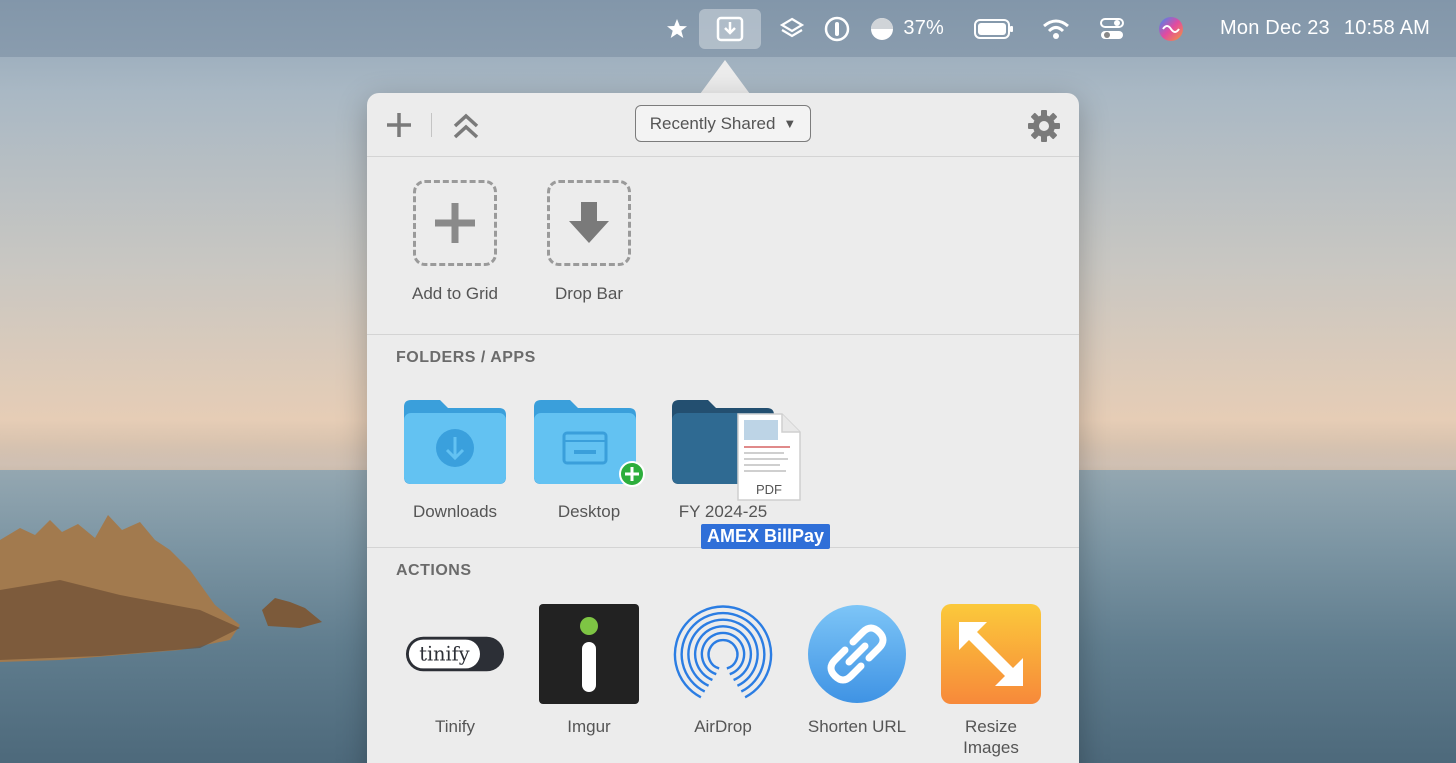 The image size is (1456, 763). I want to click on folder-downloads: Downloads, so click(455, 459).